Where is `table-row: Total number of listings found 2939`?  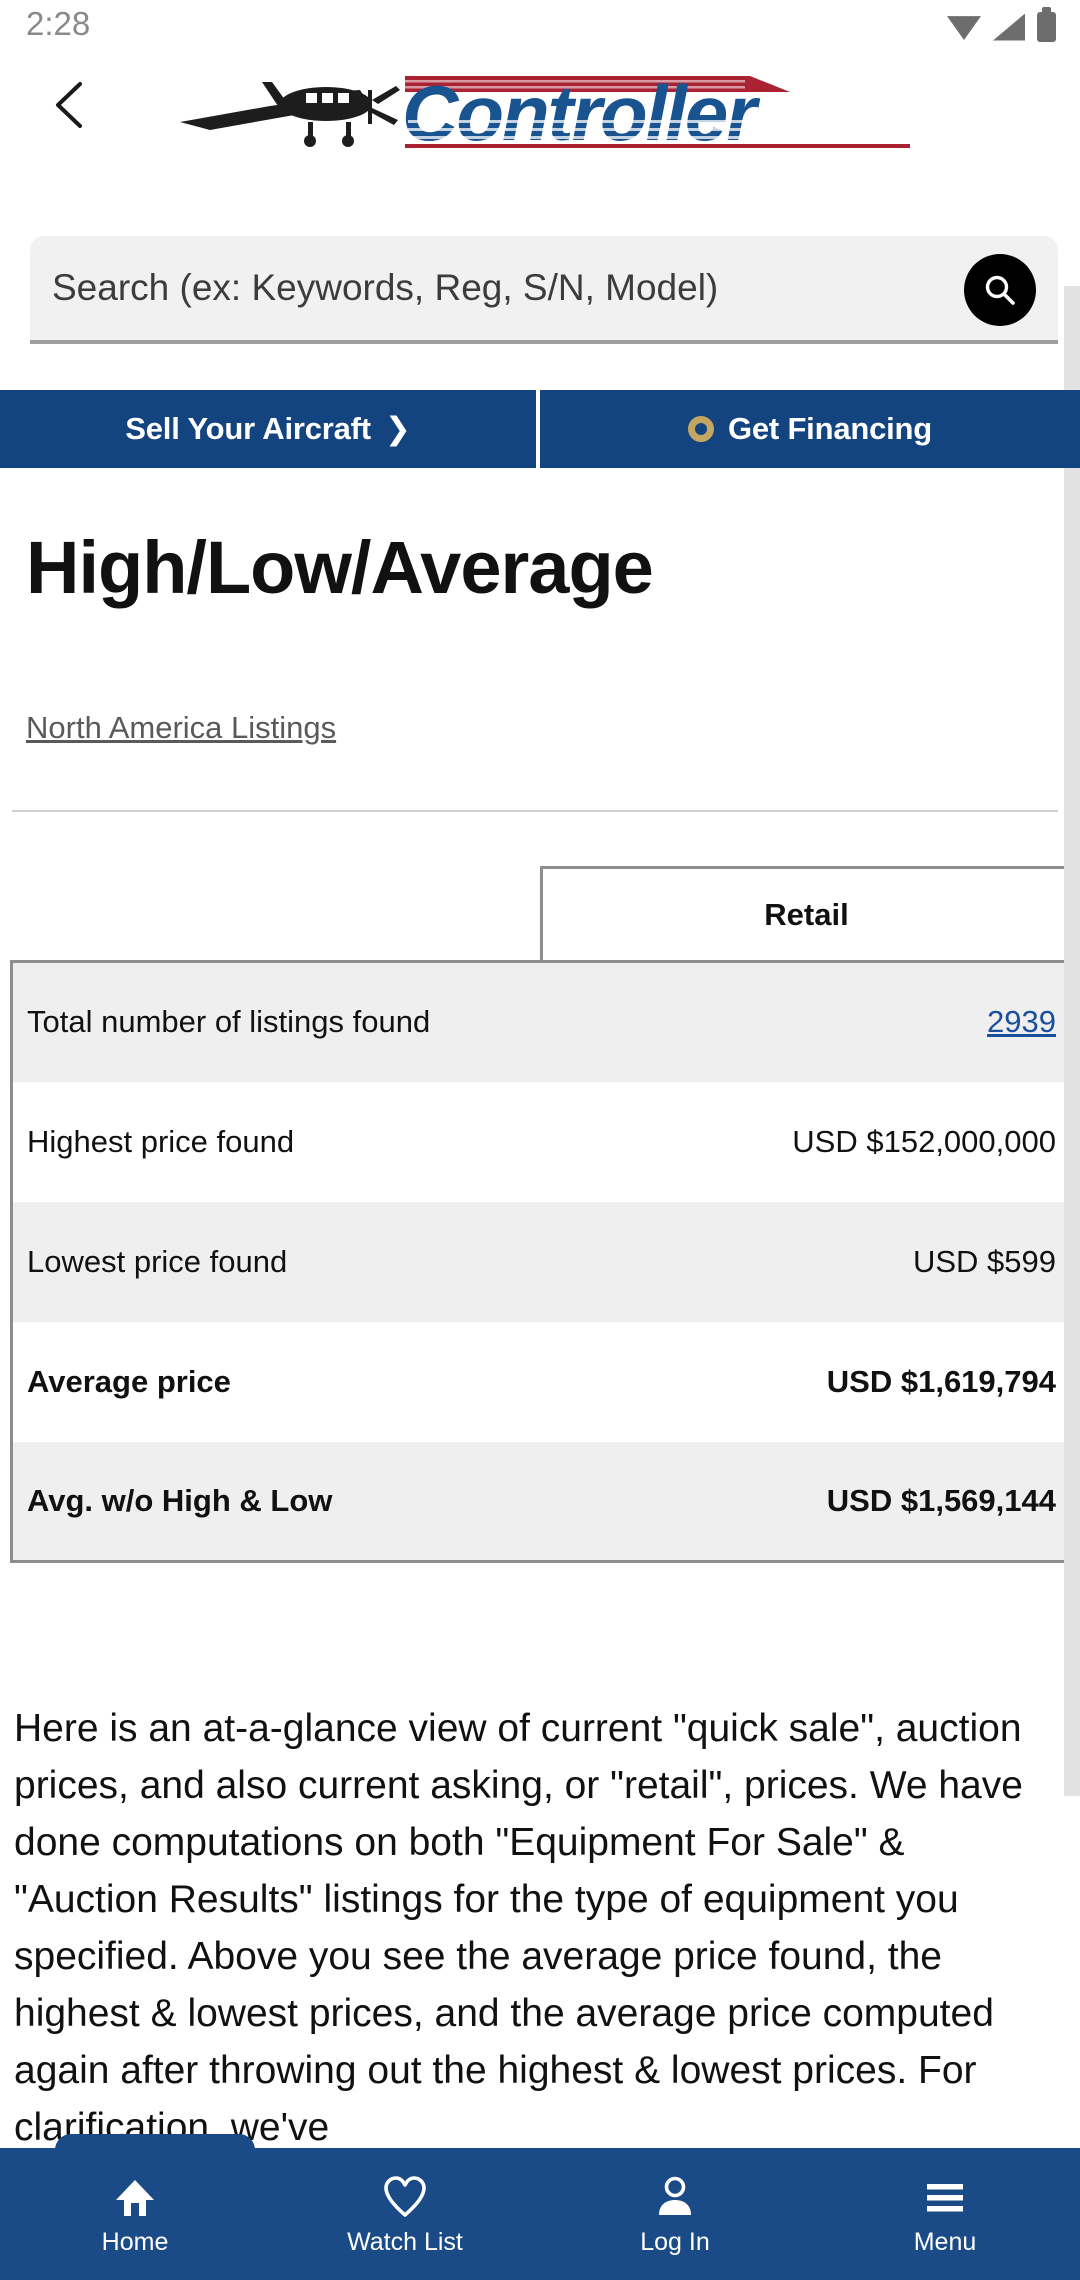 table-row: Total number of listings found 2939 is located at coordinates (541, 1021).